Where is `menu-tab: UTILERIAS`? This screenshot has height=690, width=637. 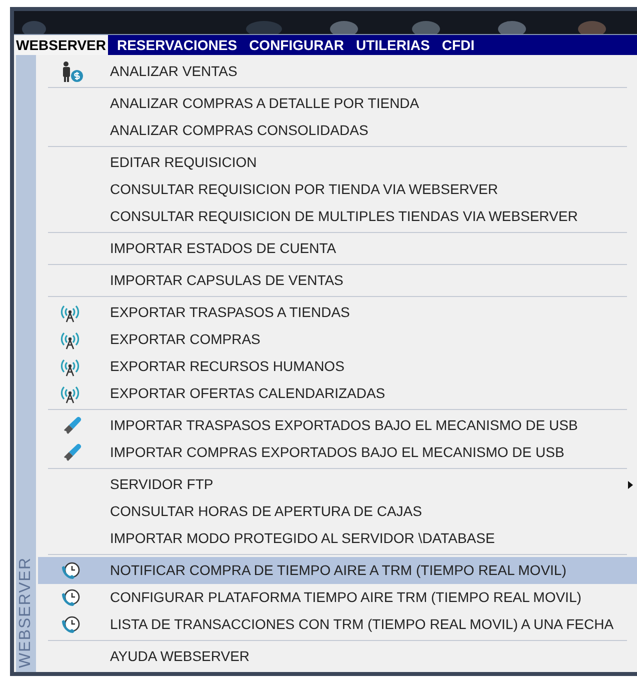
menu-tab: UTILERIAS is located at coordinates (393, 45).